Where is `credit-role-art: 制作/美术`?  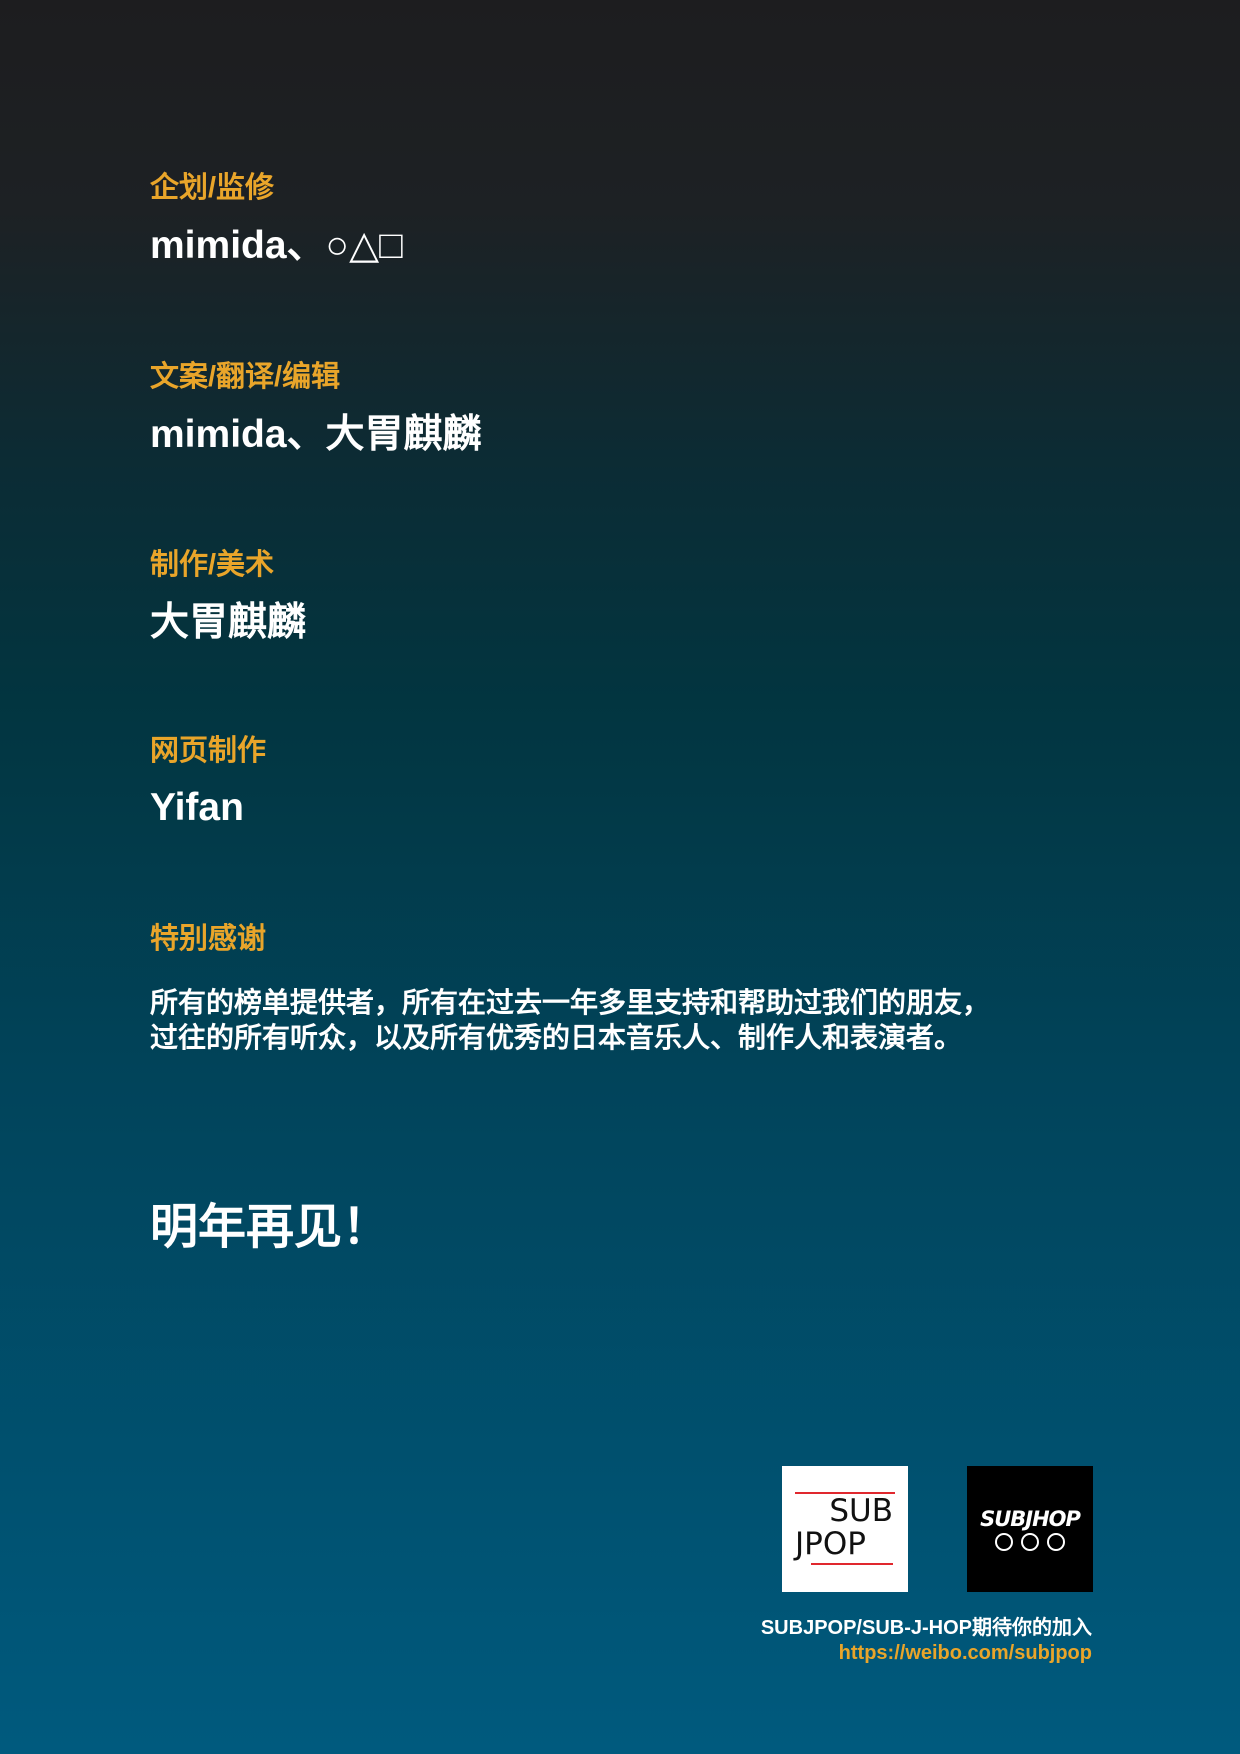 credit-role-art: 制作/美术 is located at coordinates (212, 565).